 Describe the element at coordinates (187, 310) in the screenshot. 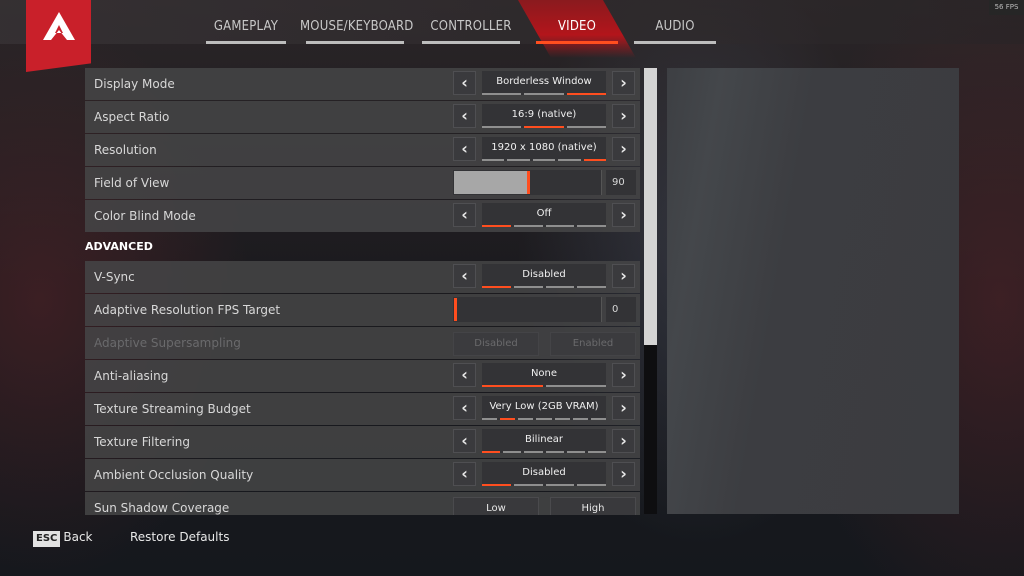

I see `setting-label: Adaptive Resolution FPS Target` at that location.